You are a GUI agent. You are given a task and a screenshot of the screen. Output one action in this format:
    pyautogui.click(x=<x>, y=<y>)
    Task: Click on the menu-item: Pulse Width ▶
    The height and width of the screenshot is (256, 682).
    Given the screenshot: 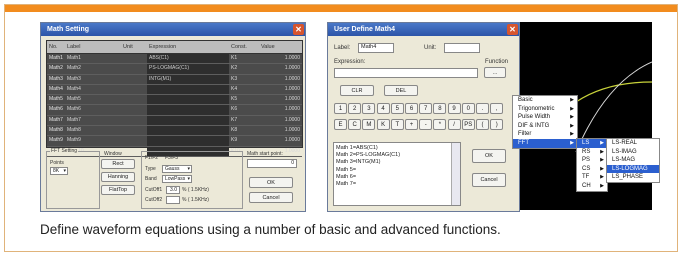 What is the action you would take?
    pyautogui.click(x=545, y=117)
    